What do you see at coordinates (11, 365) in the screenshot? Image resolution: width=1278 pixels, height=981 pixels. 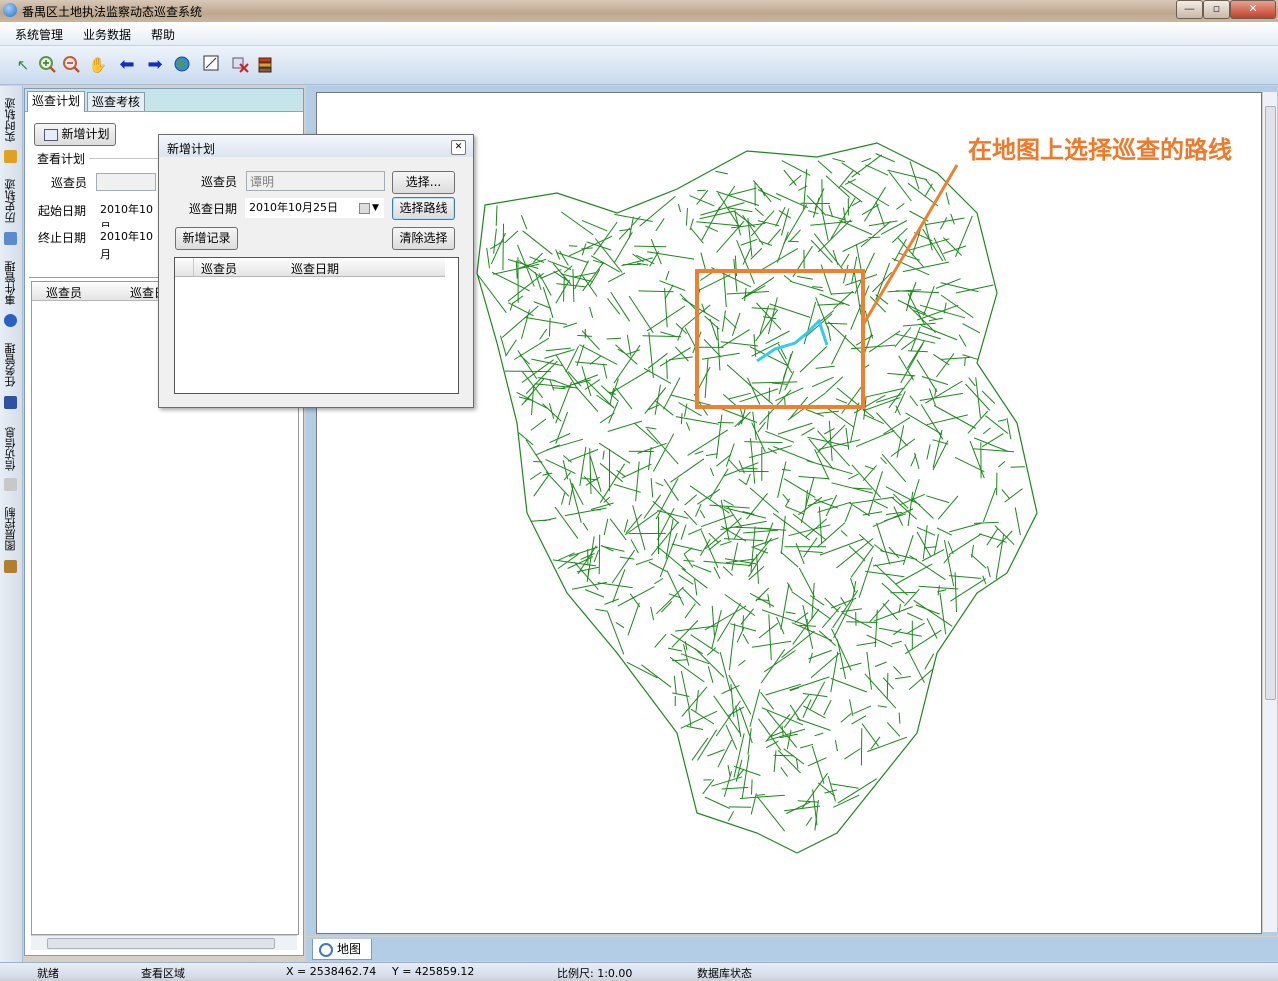 I see `side-tab-task-management: 任务管理` at bounding box center [11, 365].